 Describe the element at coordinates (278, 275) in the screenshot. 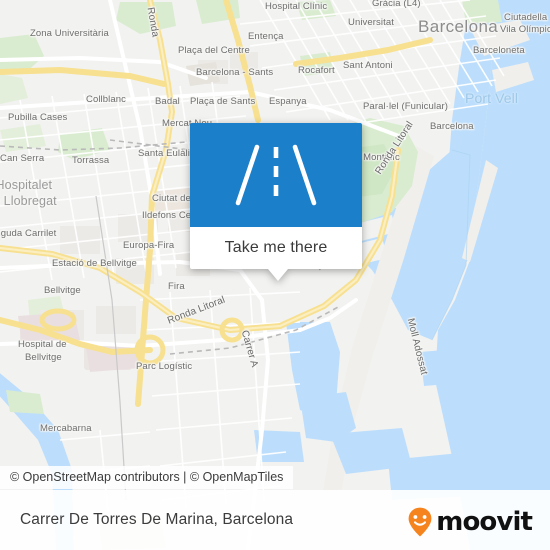

I see `popup-tail` at that location.